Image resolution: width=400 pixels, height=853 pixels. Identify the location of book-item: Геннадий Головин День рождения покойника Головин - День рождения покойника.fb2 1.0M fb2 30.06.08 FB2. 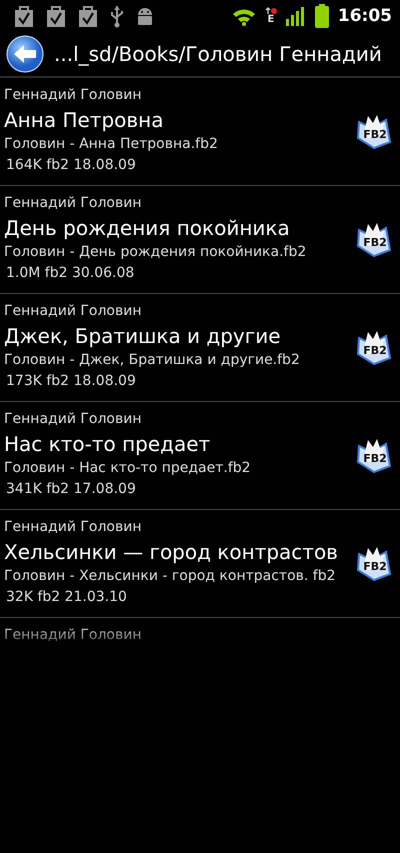
(200, 240).